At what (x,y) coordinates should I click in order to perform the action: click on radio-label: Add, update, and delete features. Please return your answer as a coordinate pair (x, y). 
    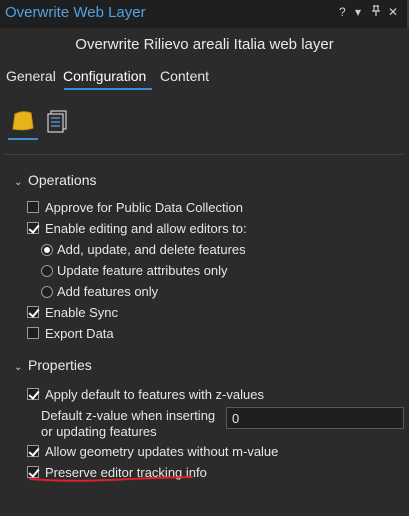
    Looking at the image, I should click on (151, 249).